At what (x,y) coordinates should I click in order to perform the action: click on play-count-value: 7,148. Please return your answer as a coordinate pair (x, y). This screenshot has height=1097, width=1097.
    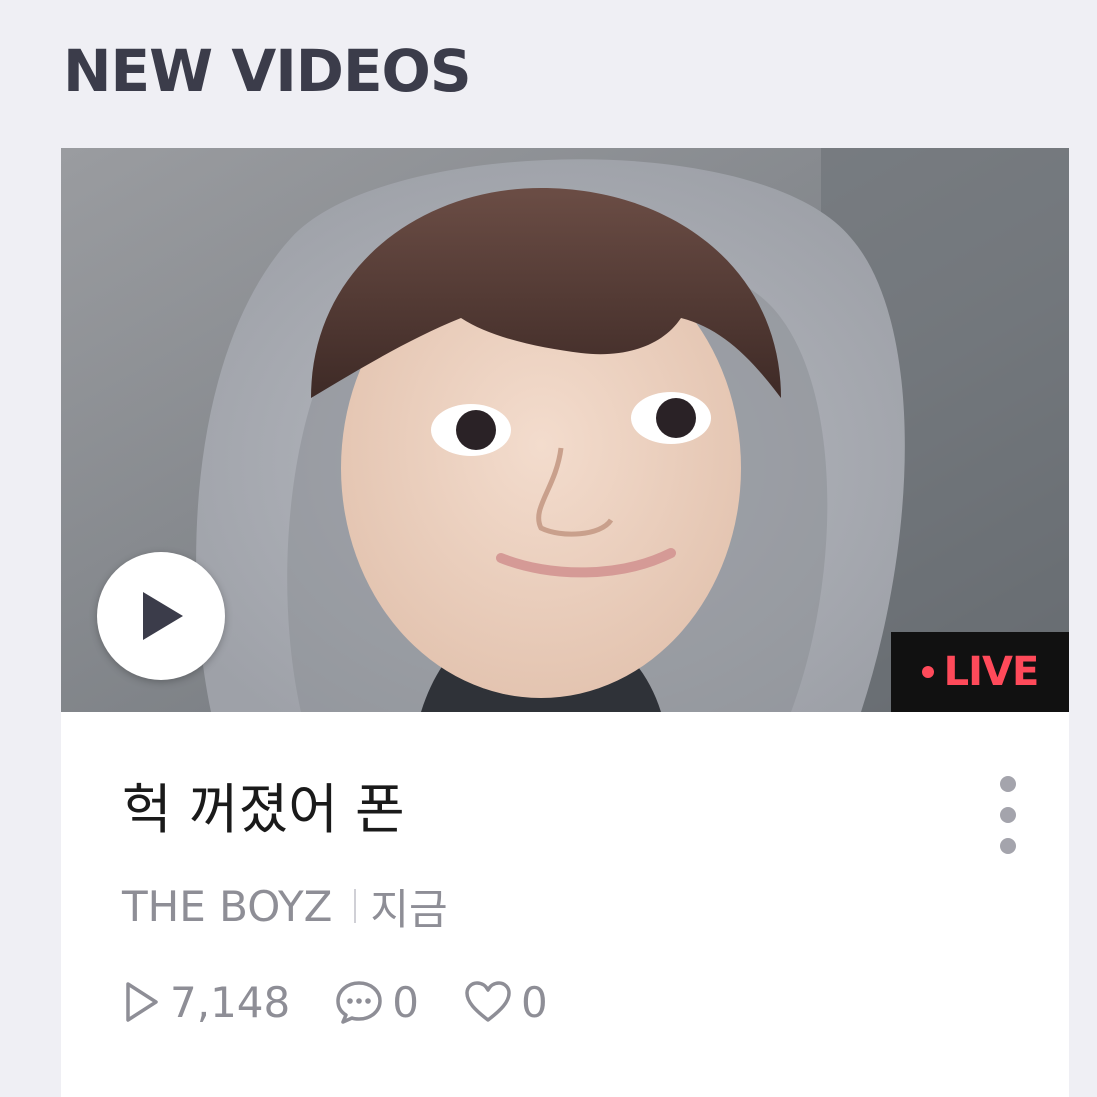
    Looking at the image, I should click on (230, 1002).